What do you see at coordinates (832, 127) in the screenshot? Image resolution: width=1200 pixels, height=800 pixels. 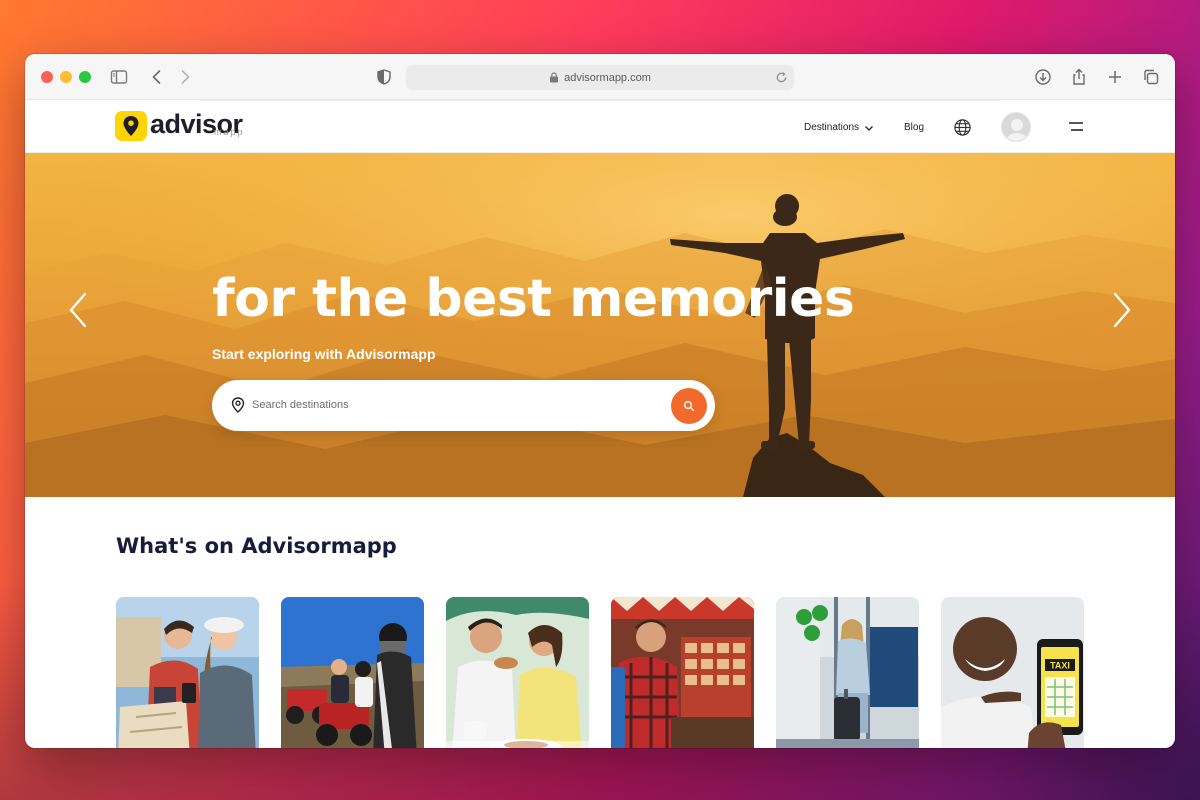 I see `nav-destinations-label: Destinations` at bounding box center [832, 127].